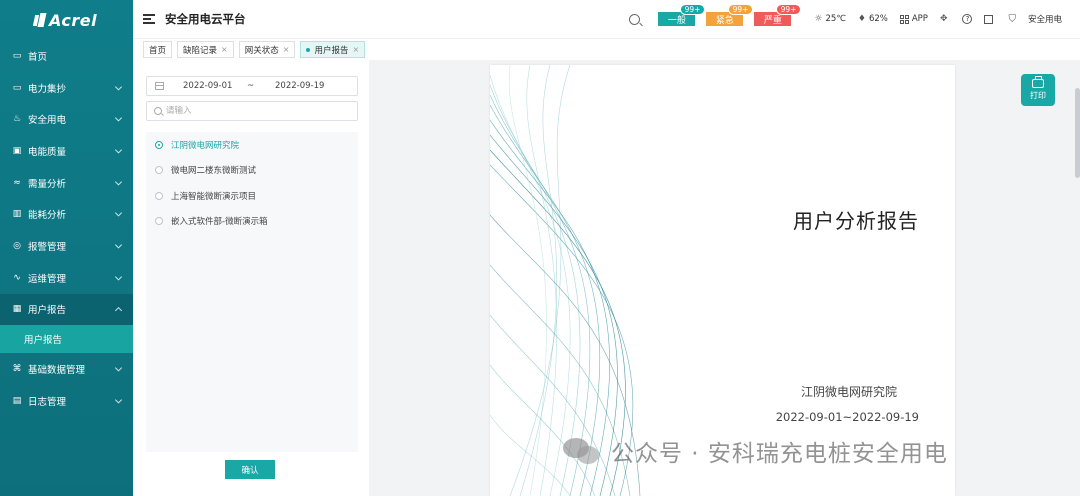 This screenshot has height=496, width=1080. Describe the element at coordinates (66, 183) in the screenshot. I see `sidebar-item-demand-analysis: ≈ 需量分析` at that location.